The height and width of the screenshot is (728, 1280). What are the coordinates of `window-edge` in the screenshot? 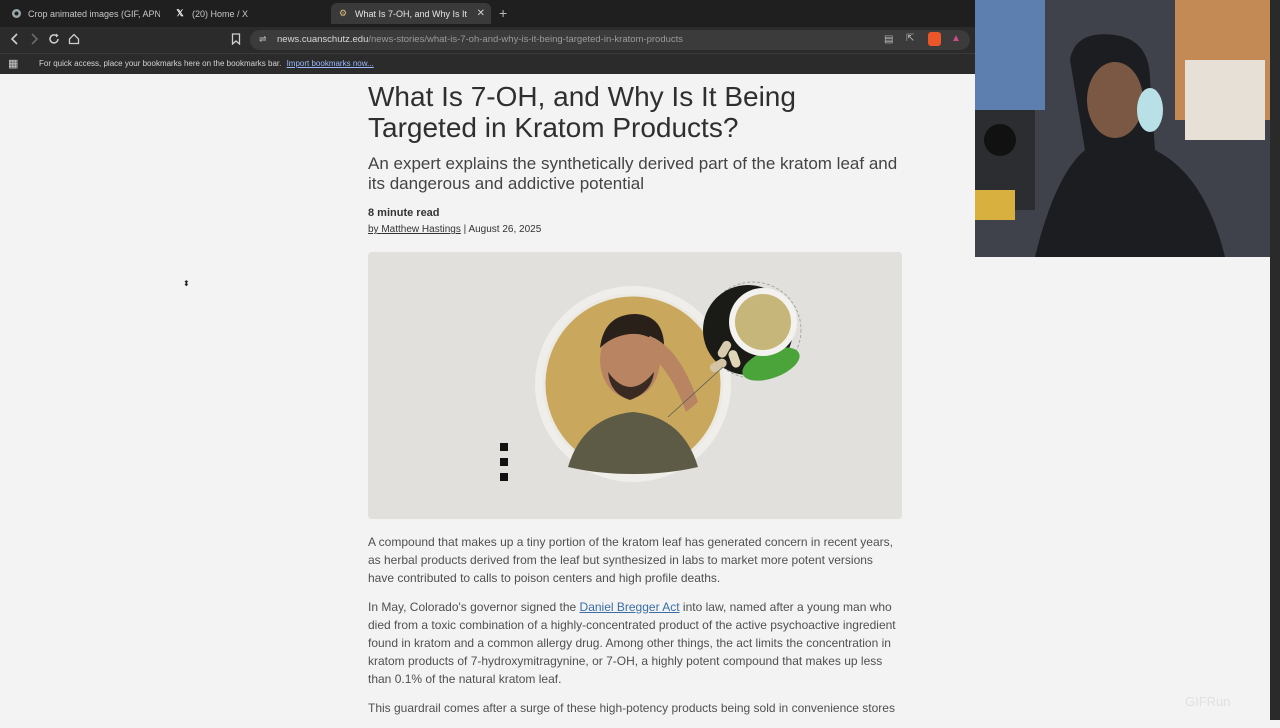 It's located at (1275, 360).